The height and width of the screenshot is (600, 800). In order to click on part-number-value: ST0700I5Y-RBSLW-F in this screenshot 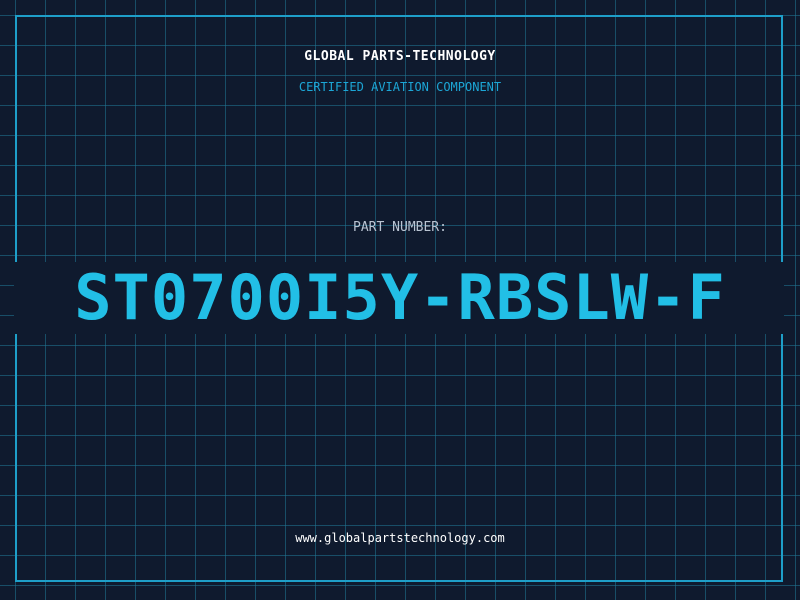, I will do `click(400, 297)`.